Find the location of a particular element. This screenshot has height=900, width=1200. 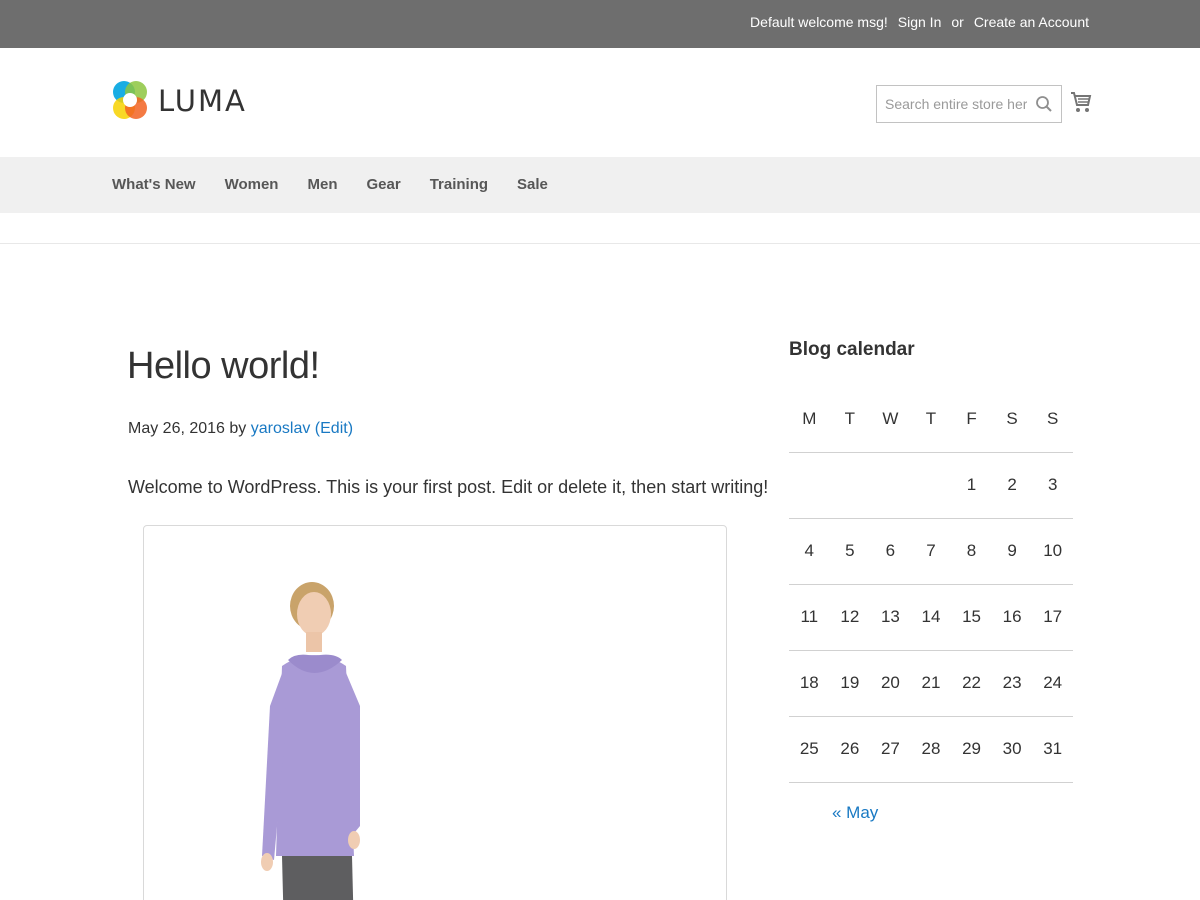

calendar-weekdays: M T W T F S S is located at coordinates (931, 419).